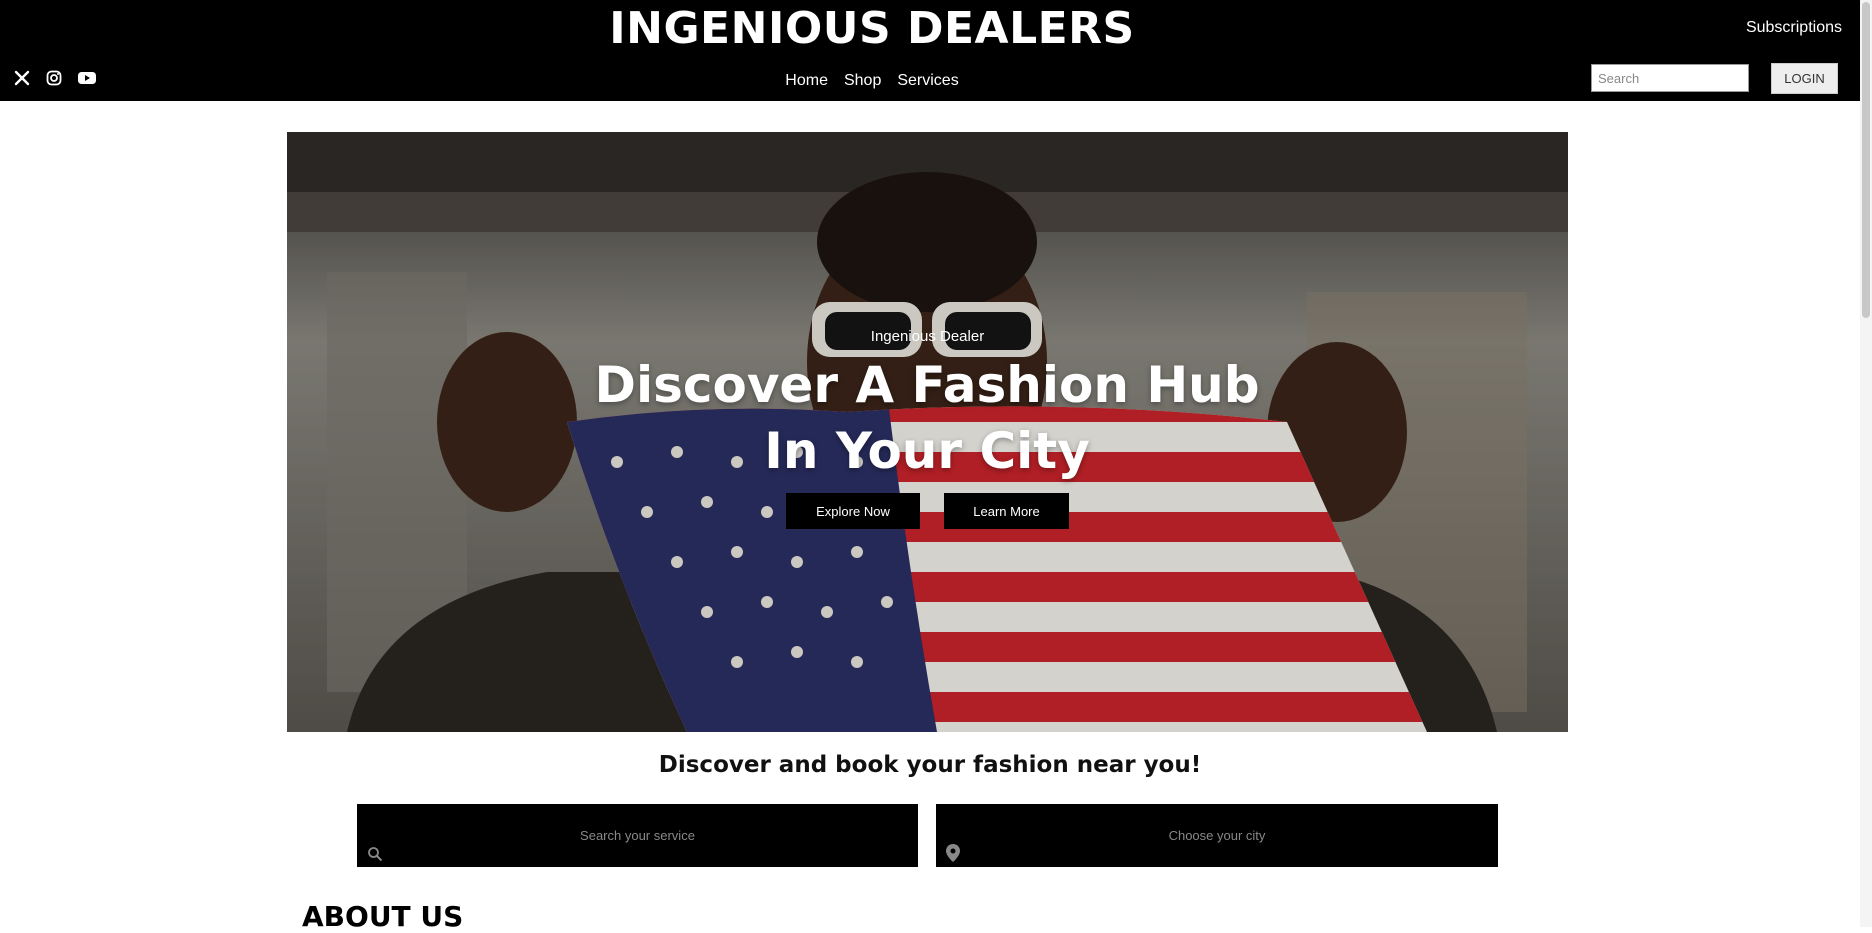 This screenshot has height=933, width=1872. I want to click on city-select-field: Choose your city, so click(1217, 835).